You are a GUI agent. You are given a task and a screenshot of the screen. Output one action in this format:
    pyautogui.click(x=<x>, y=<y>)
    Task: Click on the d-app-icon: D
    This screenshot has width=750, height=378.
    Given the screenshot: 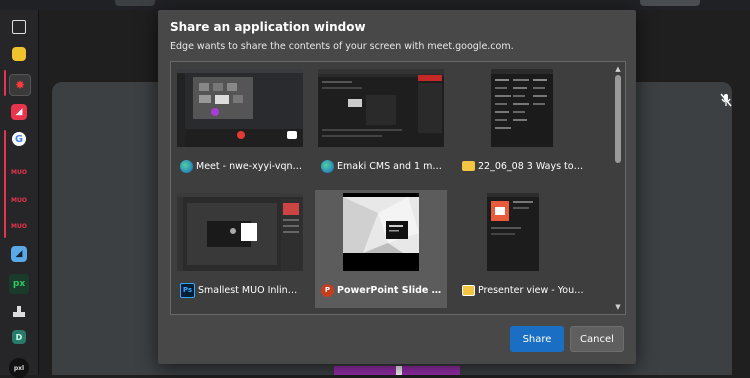 What is the action you would take?
    pyautogui.click(x=19, y=337)
    